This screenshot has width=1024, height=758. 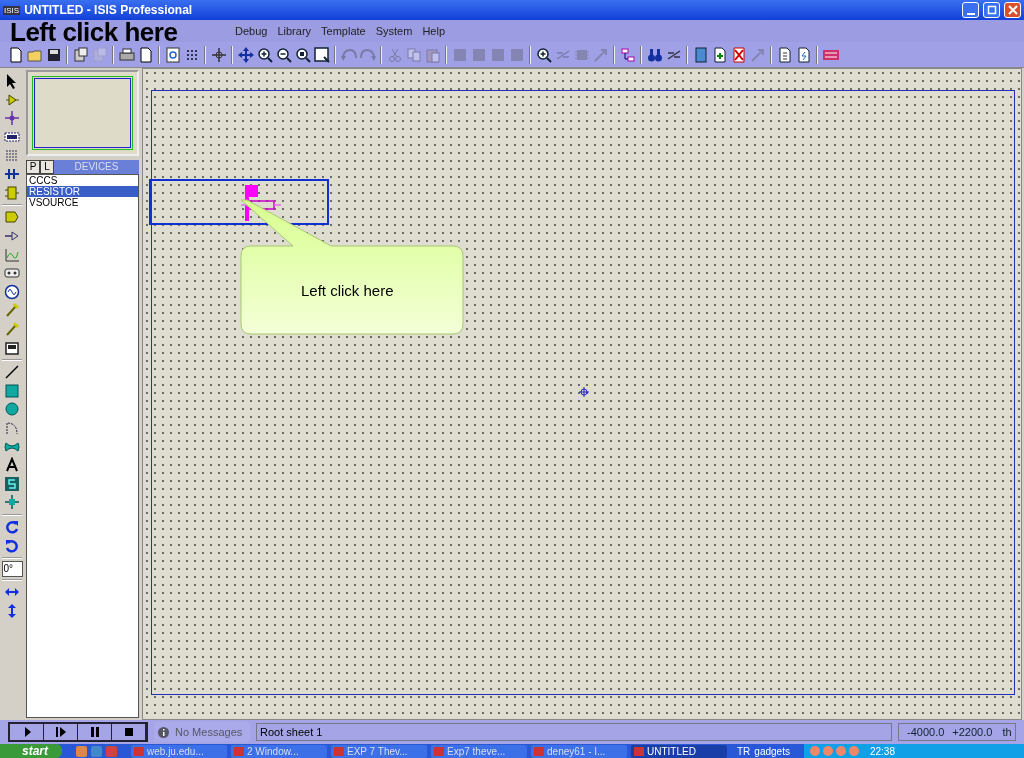 I want to click on terminal-icon, so click(x=12, y=217).